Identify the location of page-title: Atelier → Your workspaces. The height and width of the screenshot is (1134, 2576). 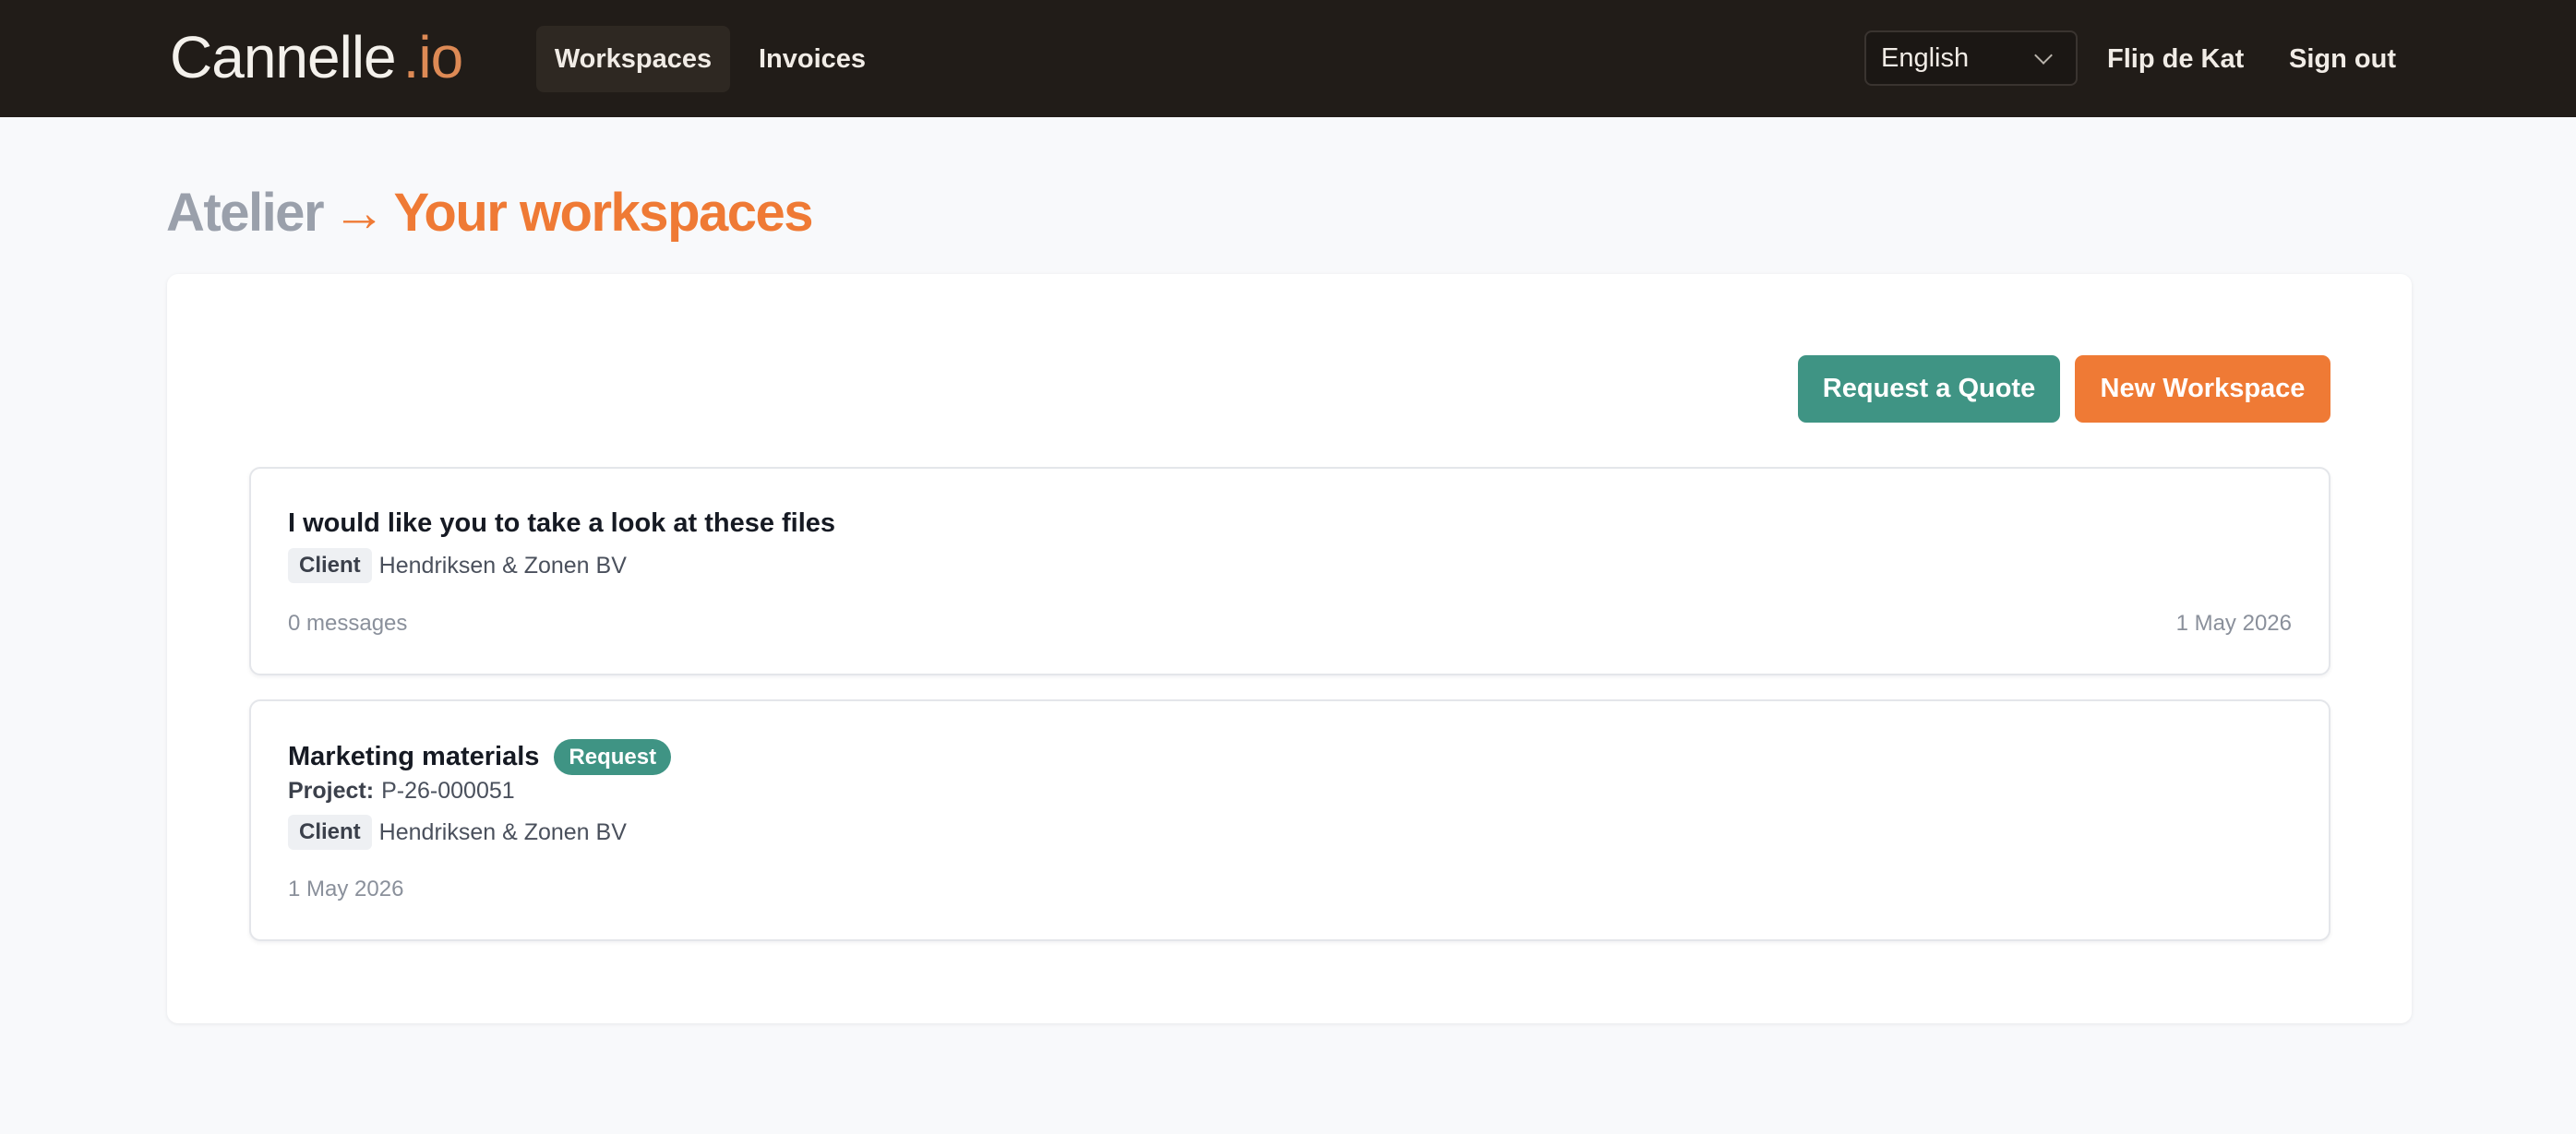
(490, 213).